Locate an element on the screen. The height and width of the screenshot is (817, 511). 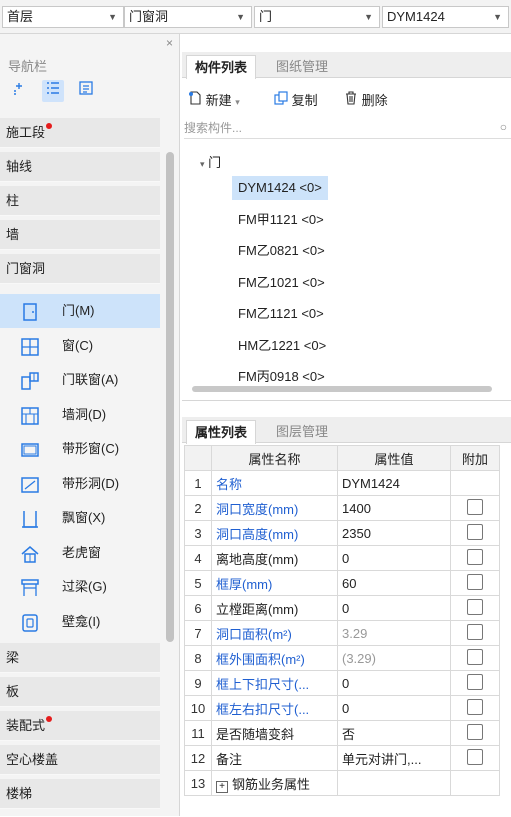
close-icon: × is located at coordinates (169, 43).